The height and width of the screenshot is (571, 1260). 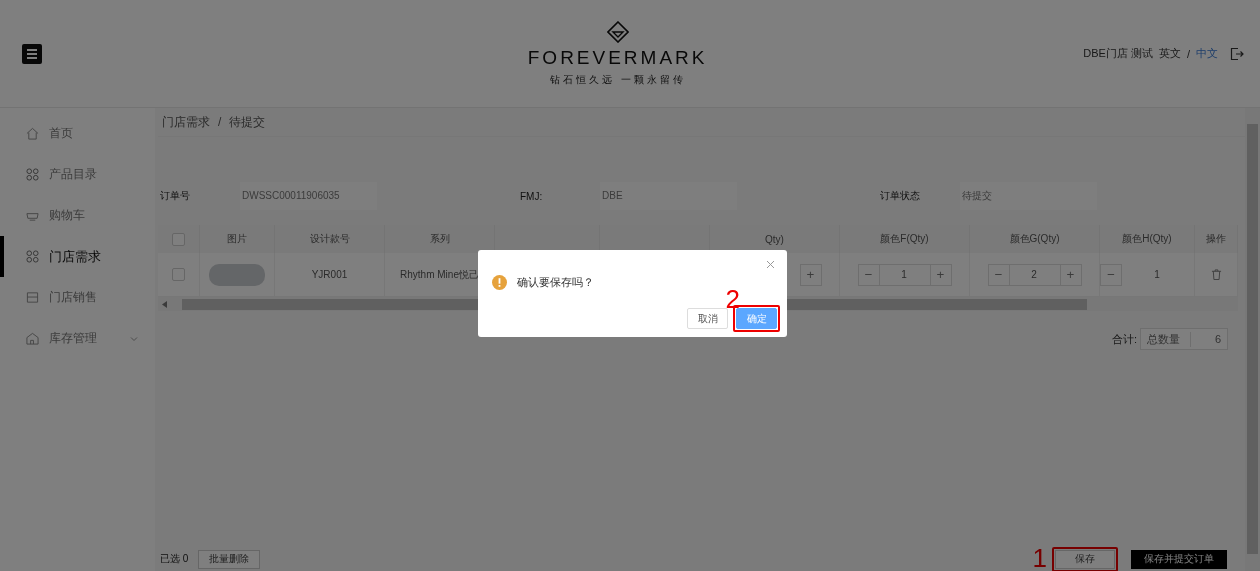 What do you see at coordinates (237, 239) in the screenshot?
I see `column-header: 图片` at bounding box center [237, 239].